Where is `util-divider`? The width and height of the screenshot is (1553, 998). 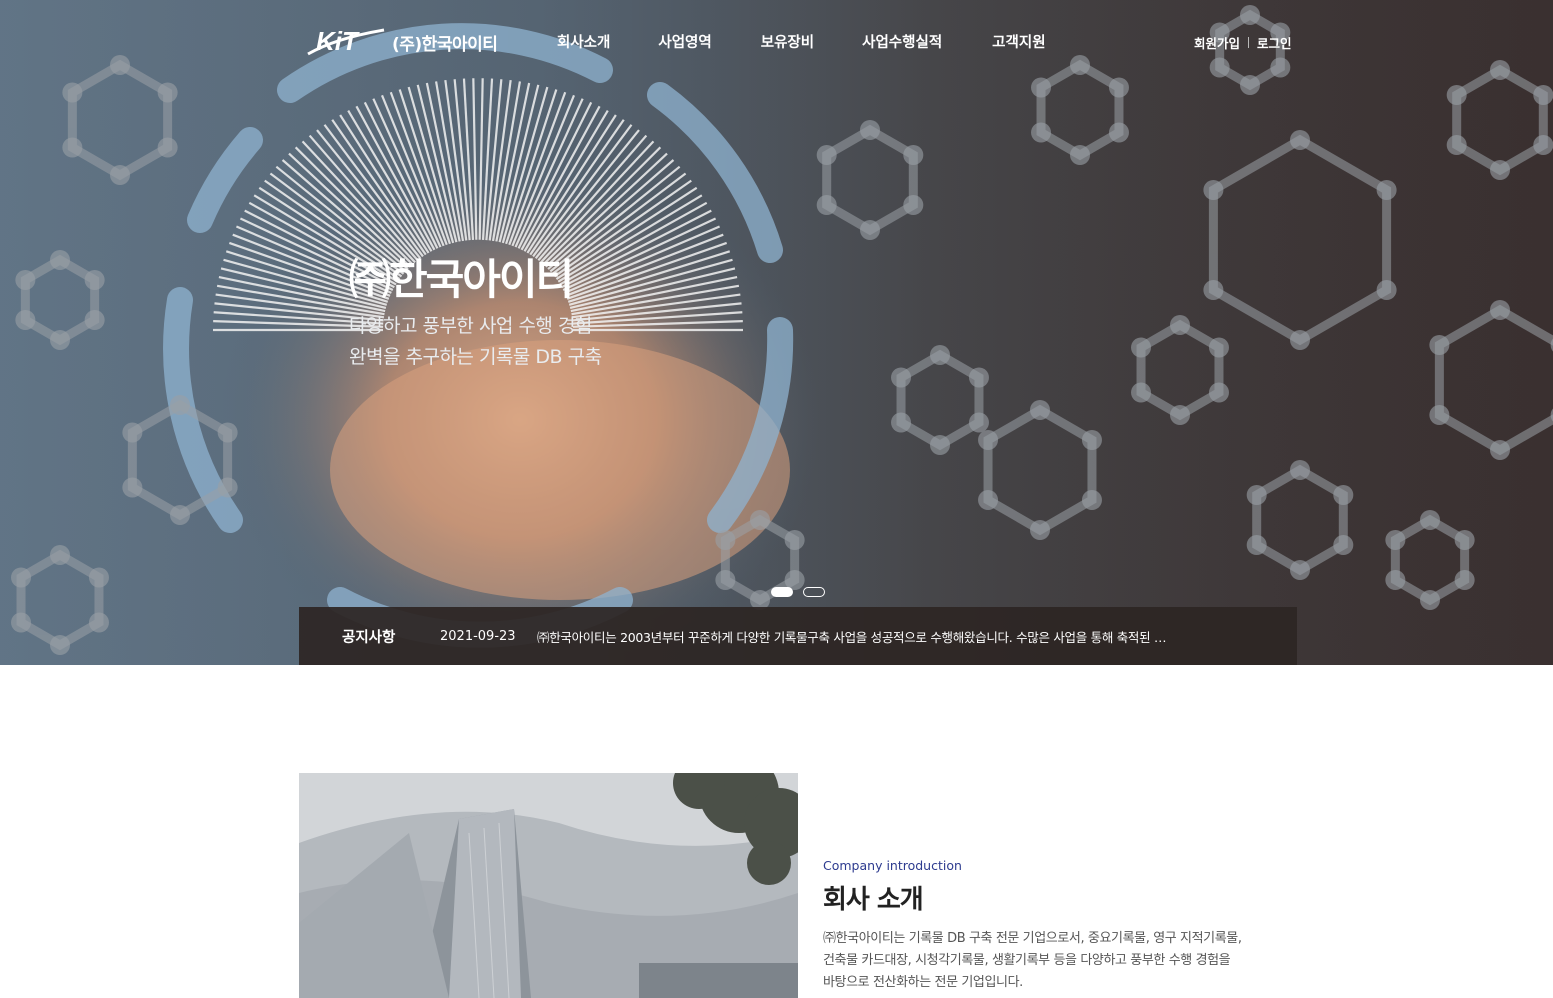
util-divider is located at coordinates (1249, 42).